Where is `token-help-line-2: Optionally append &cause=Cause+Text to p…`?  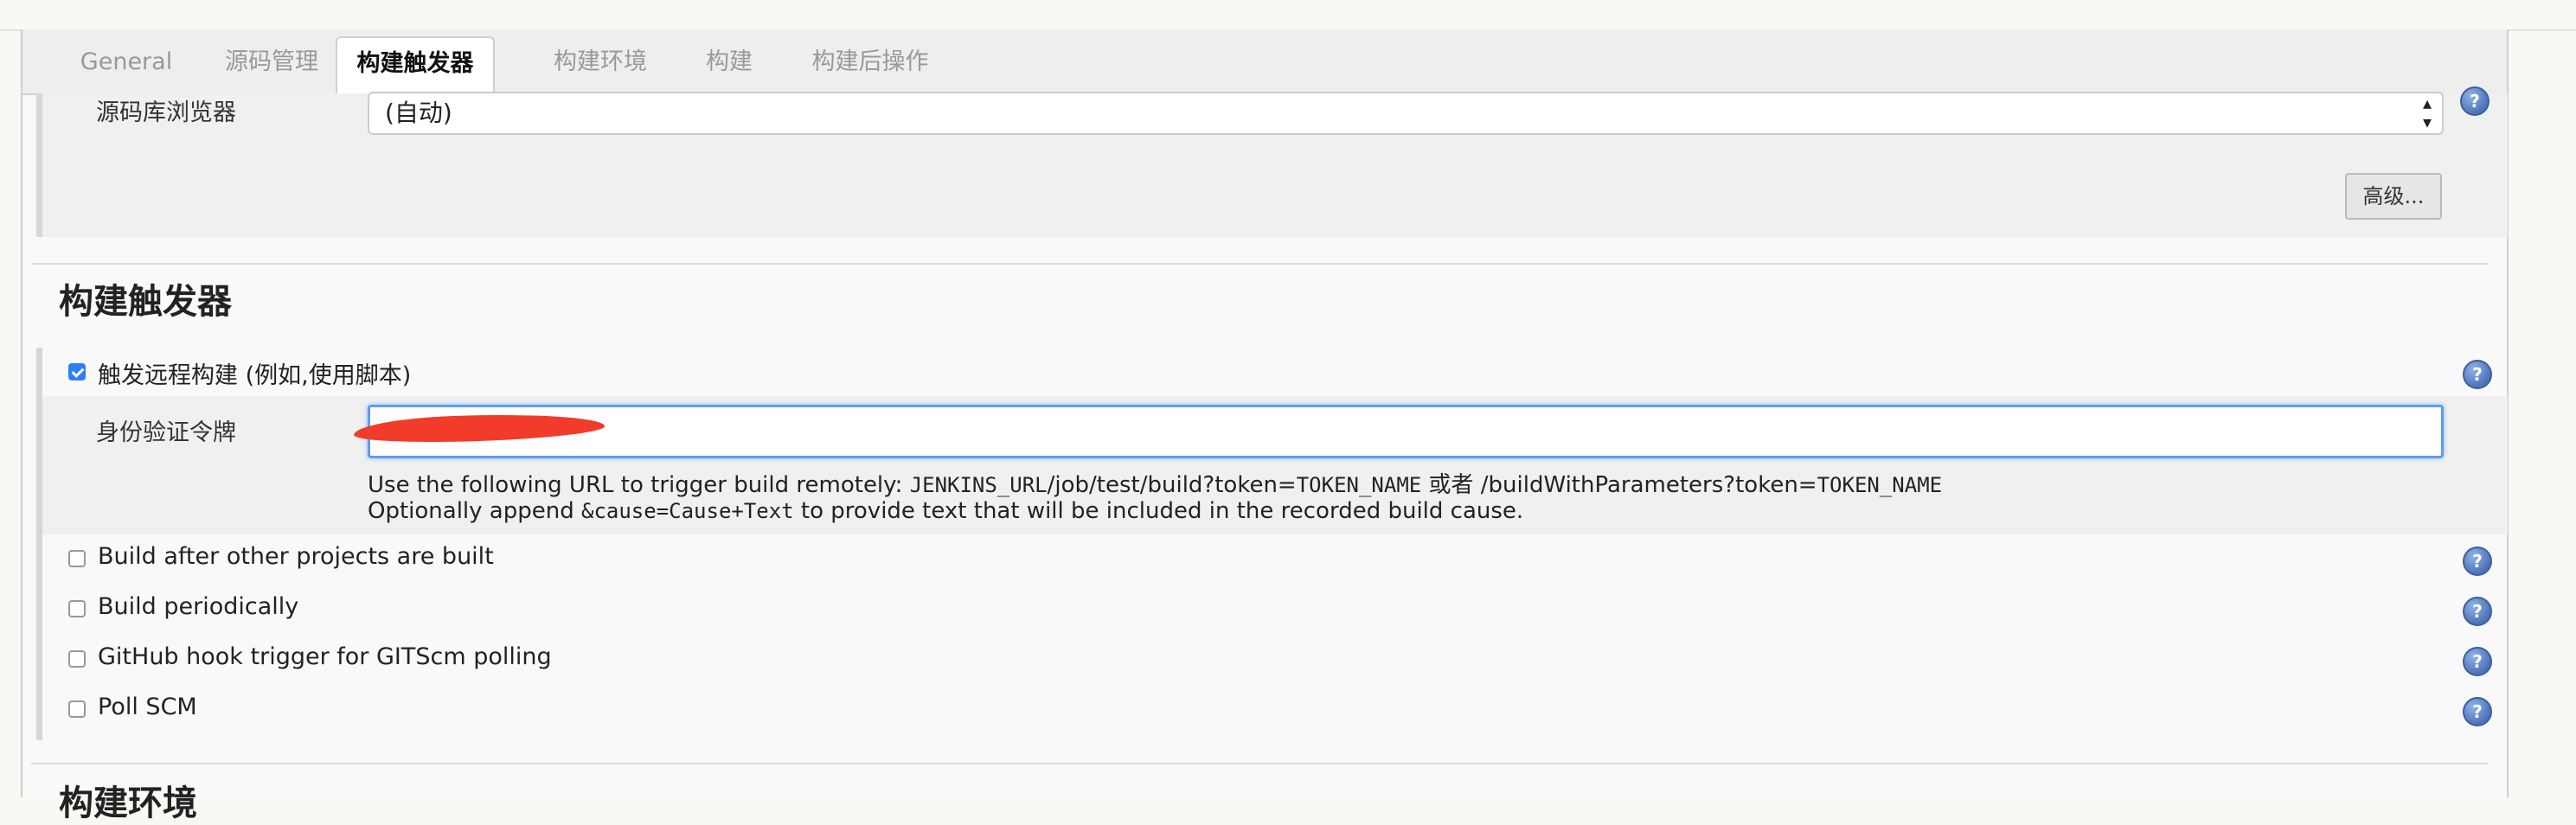
token-help-line-2: Optionally append &cause=Cause+Text to p… is located at coordinates (946, 511).